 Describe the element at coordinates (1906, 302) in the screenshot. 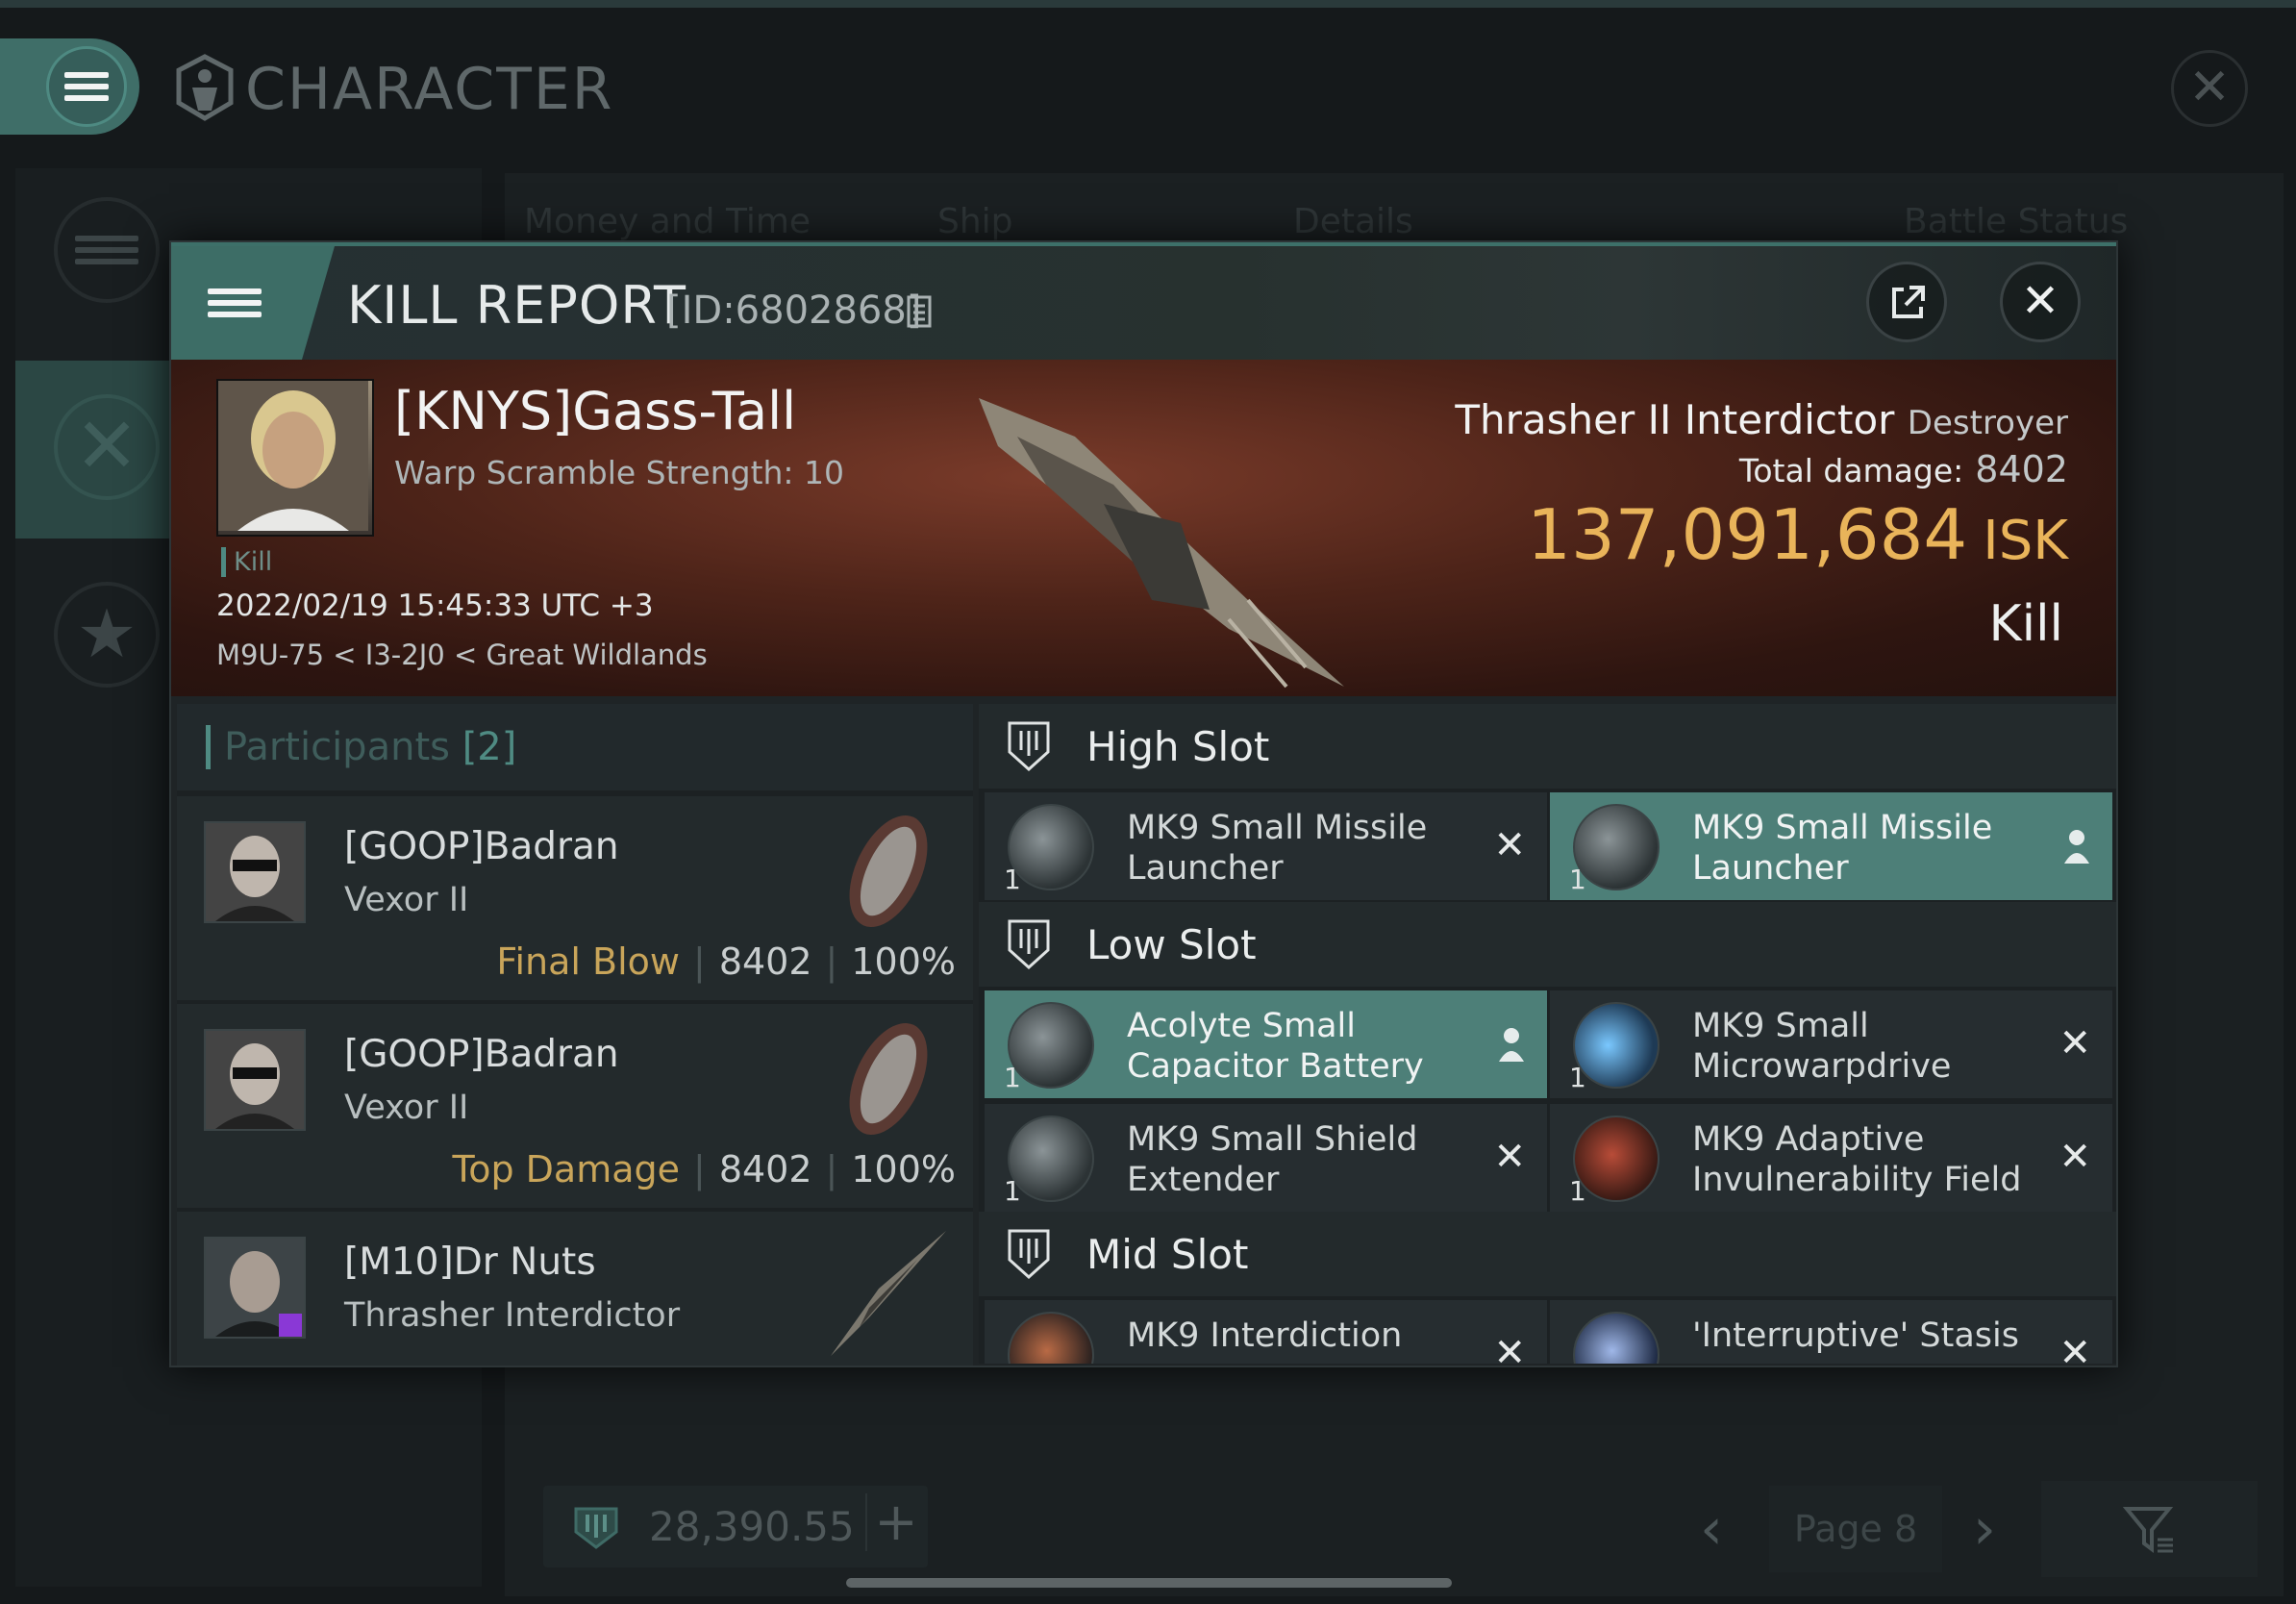

I see `share-button` at that location.